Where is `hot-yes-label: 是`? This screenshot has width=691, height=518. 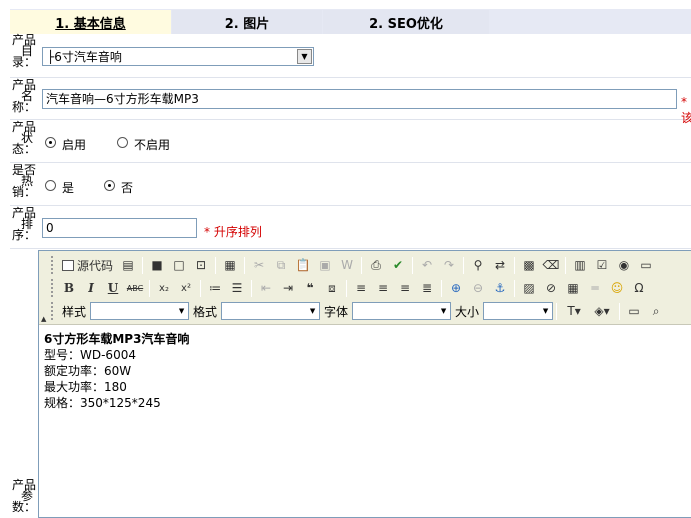
hot-yes-label: 是 is located at coordinates (68, 188).